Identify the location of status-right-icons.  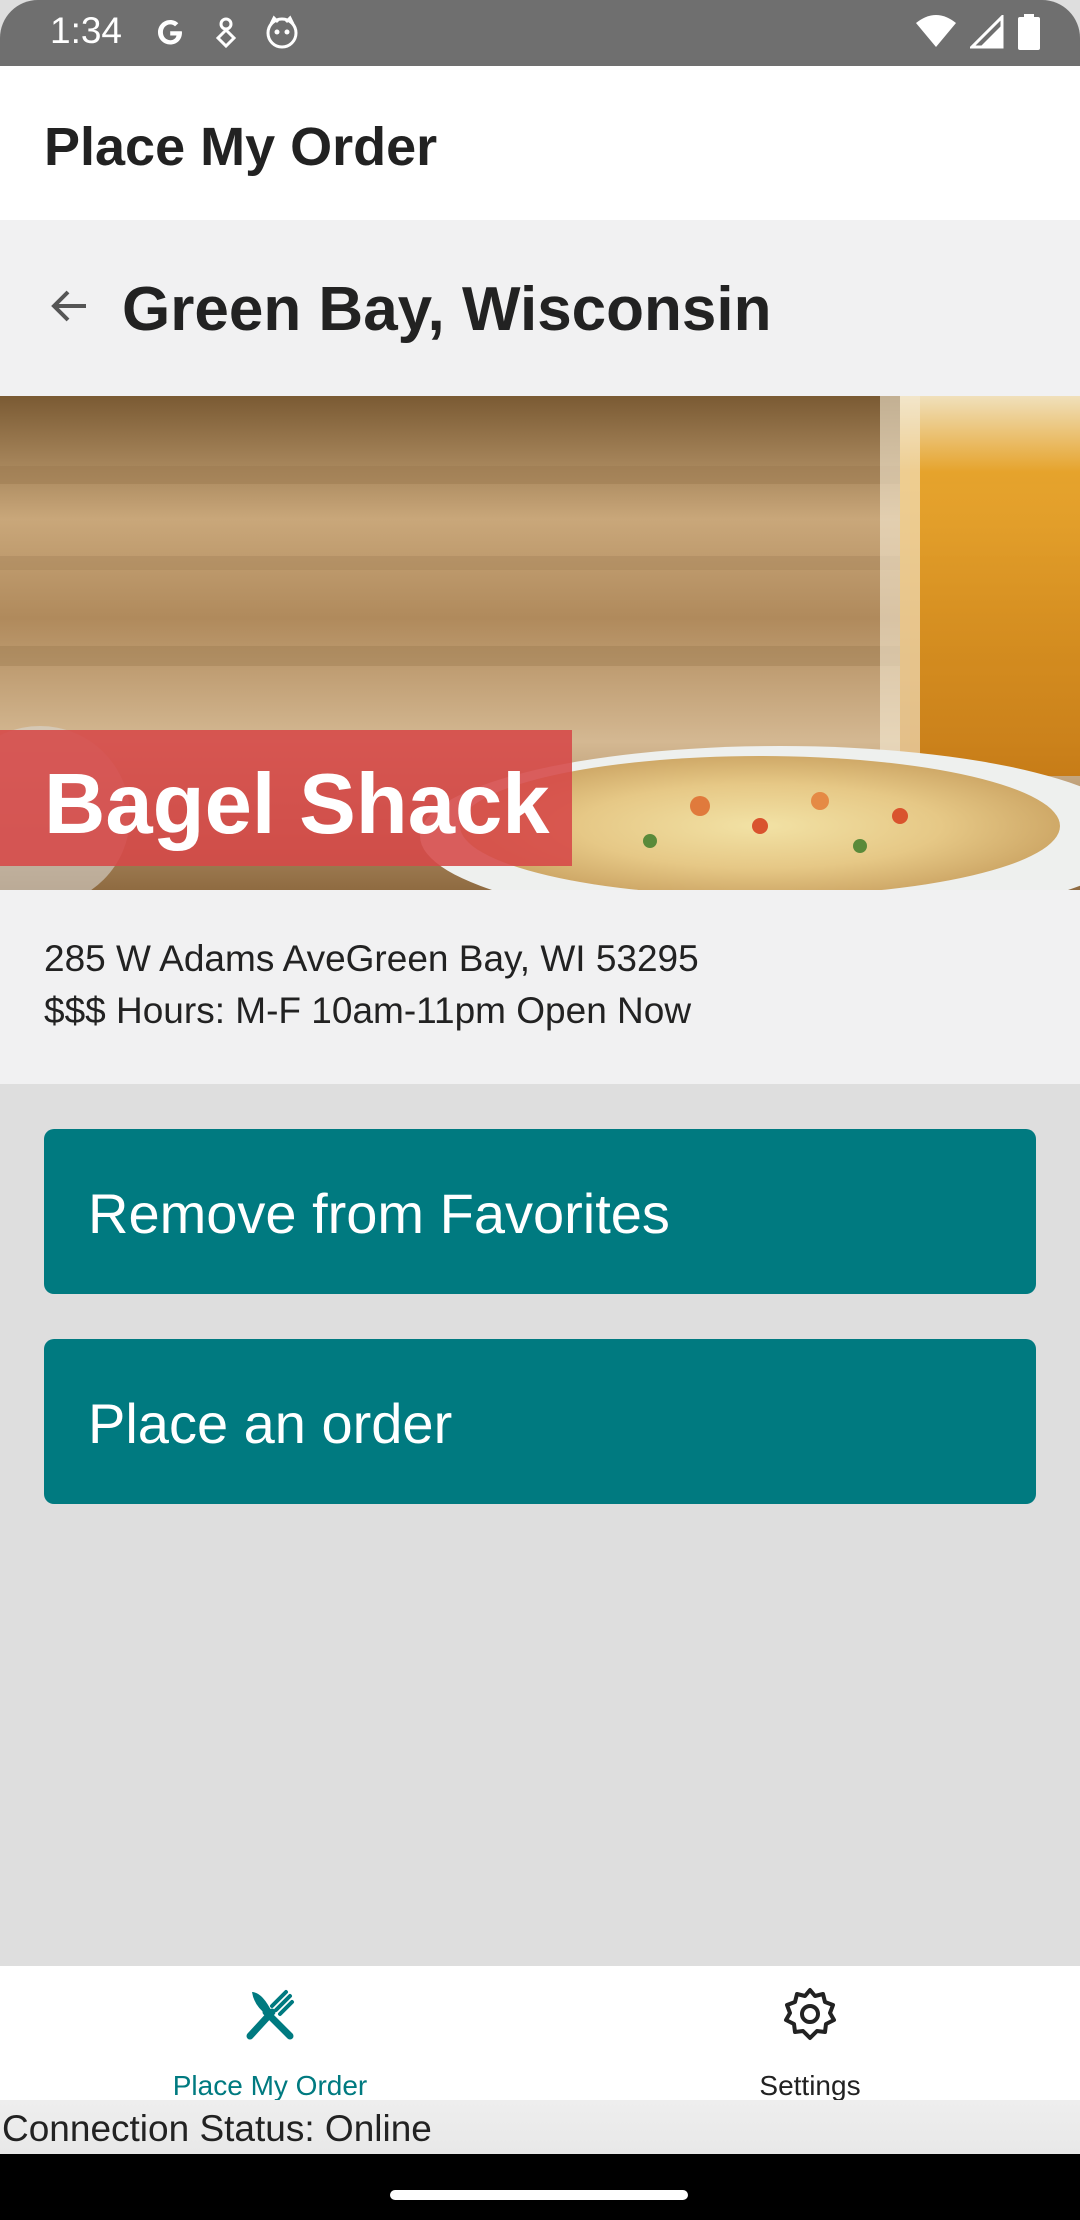
(978, 32).